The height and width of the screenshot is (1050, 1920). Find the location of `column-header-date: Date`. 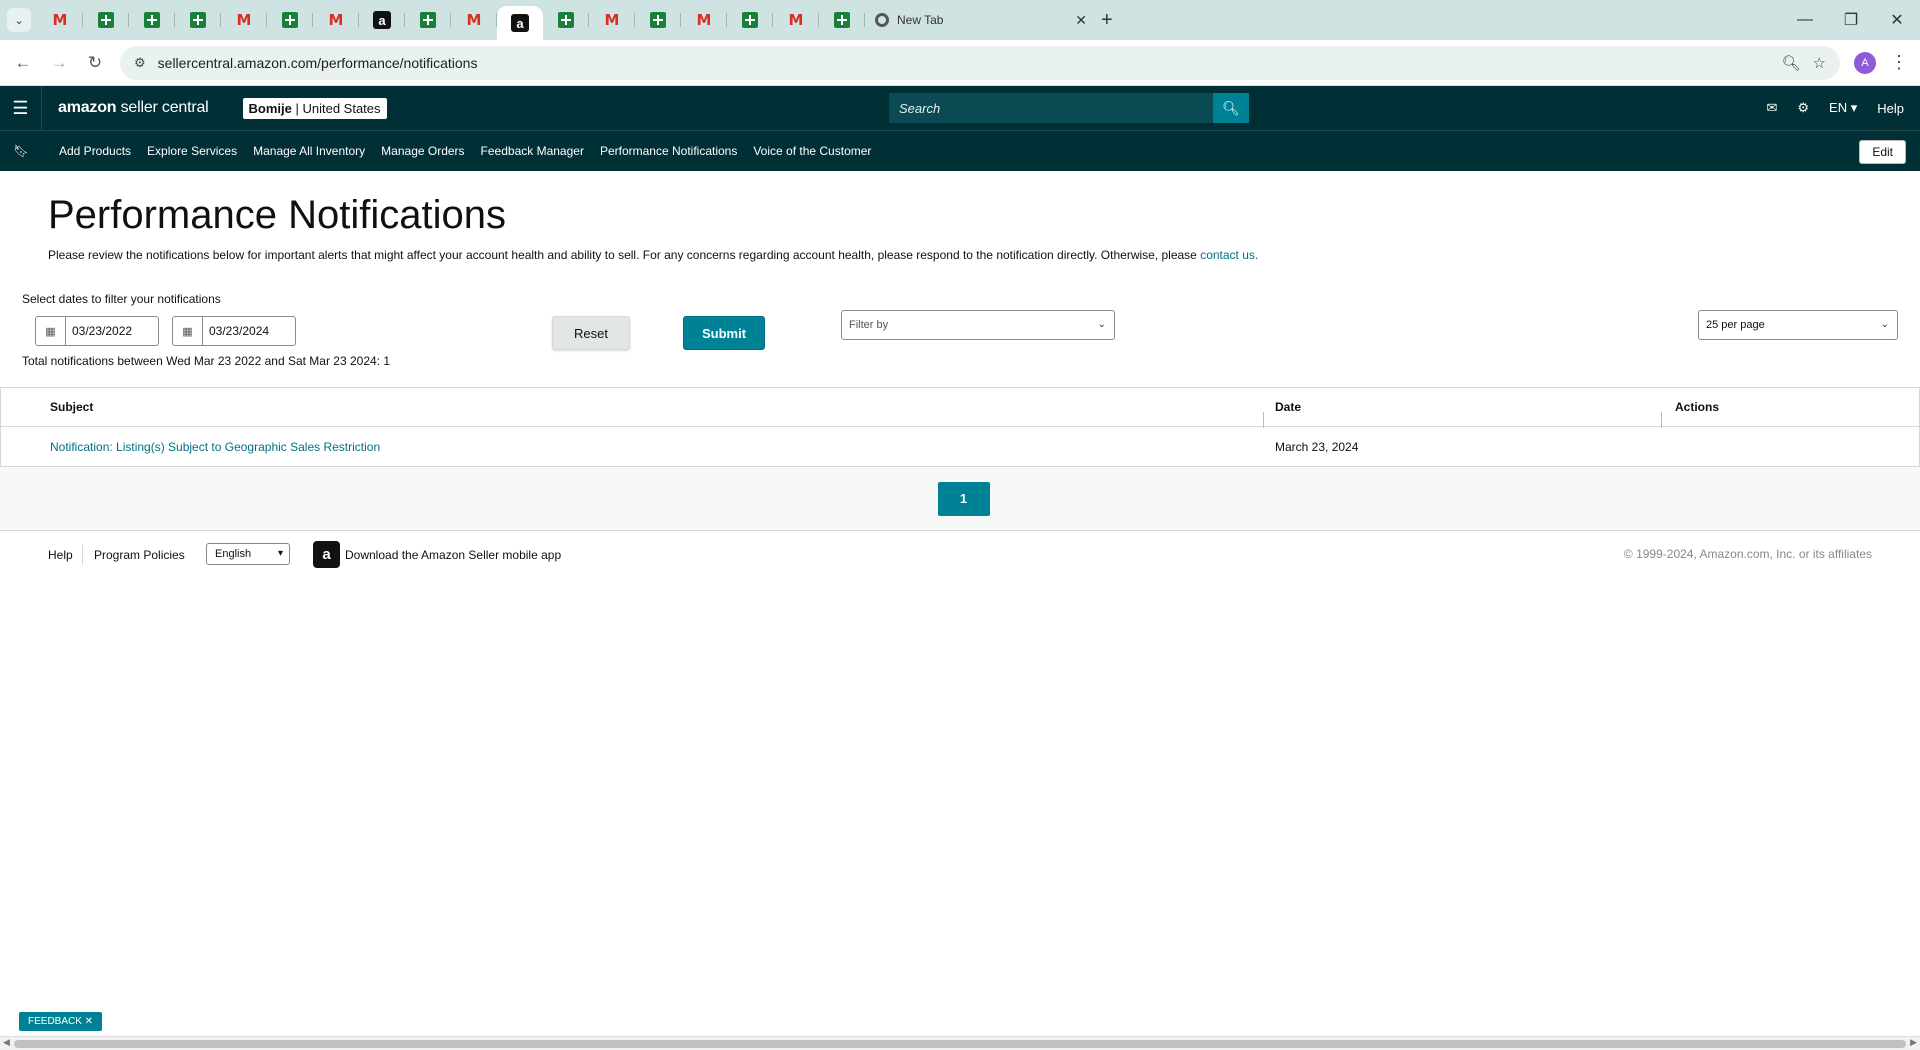

column-header-date: Date is located at coordinates (1462, 414).